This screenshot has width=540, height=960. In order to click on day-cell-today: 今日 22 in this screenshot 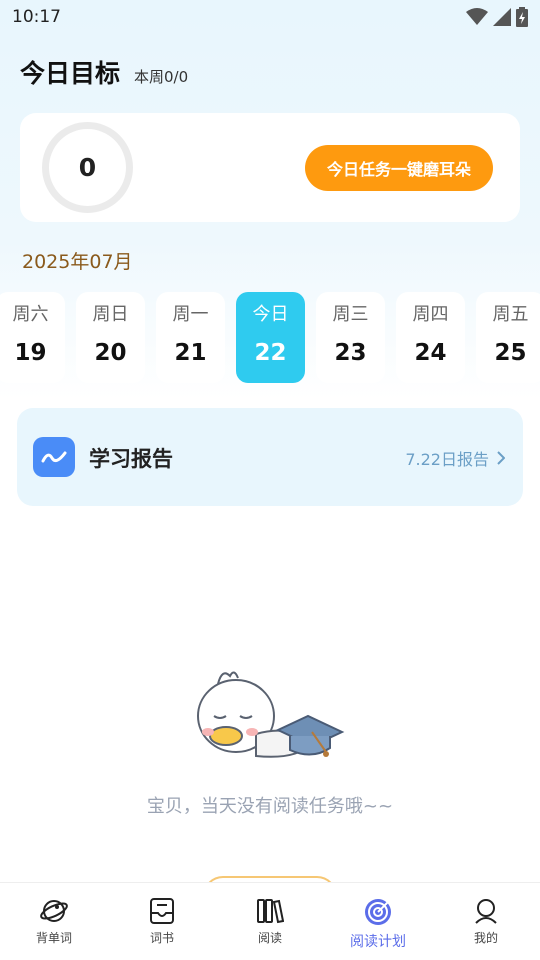, I will do `click(270, 337)`.